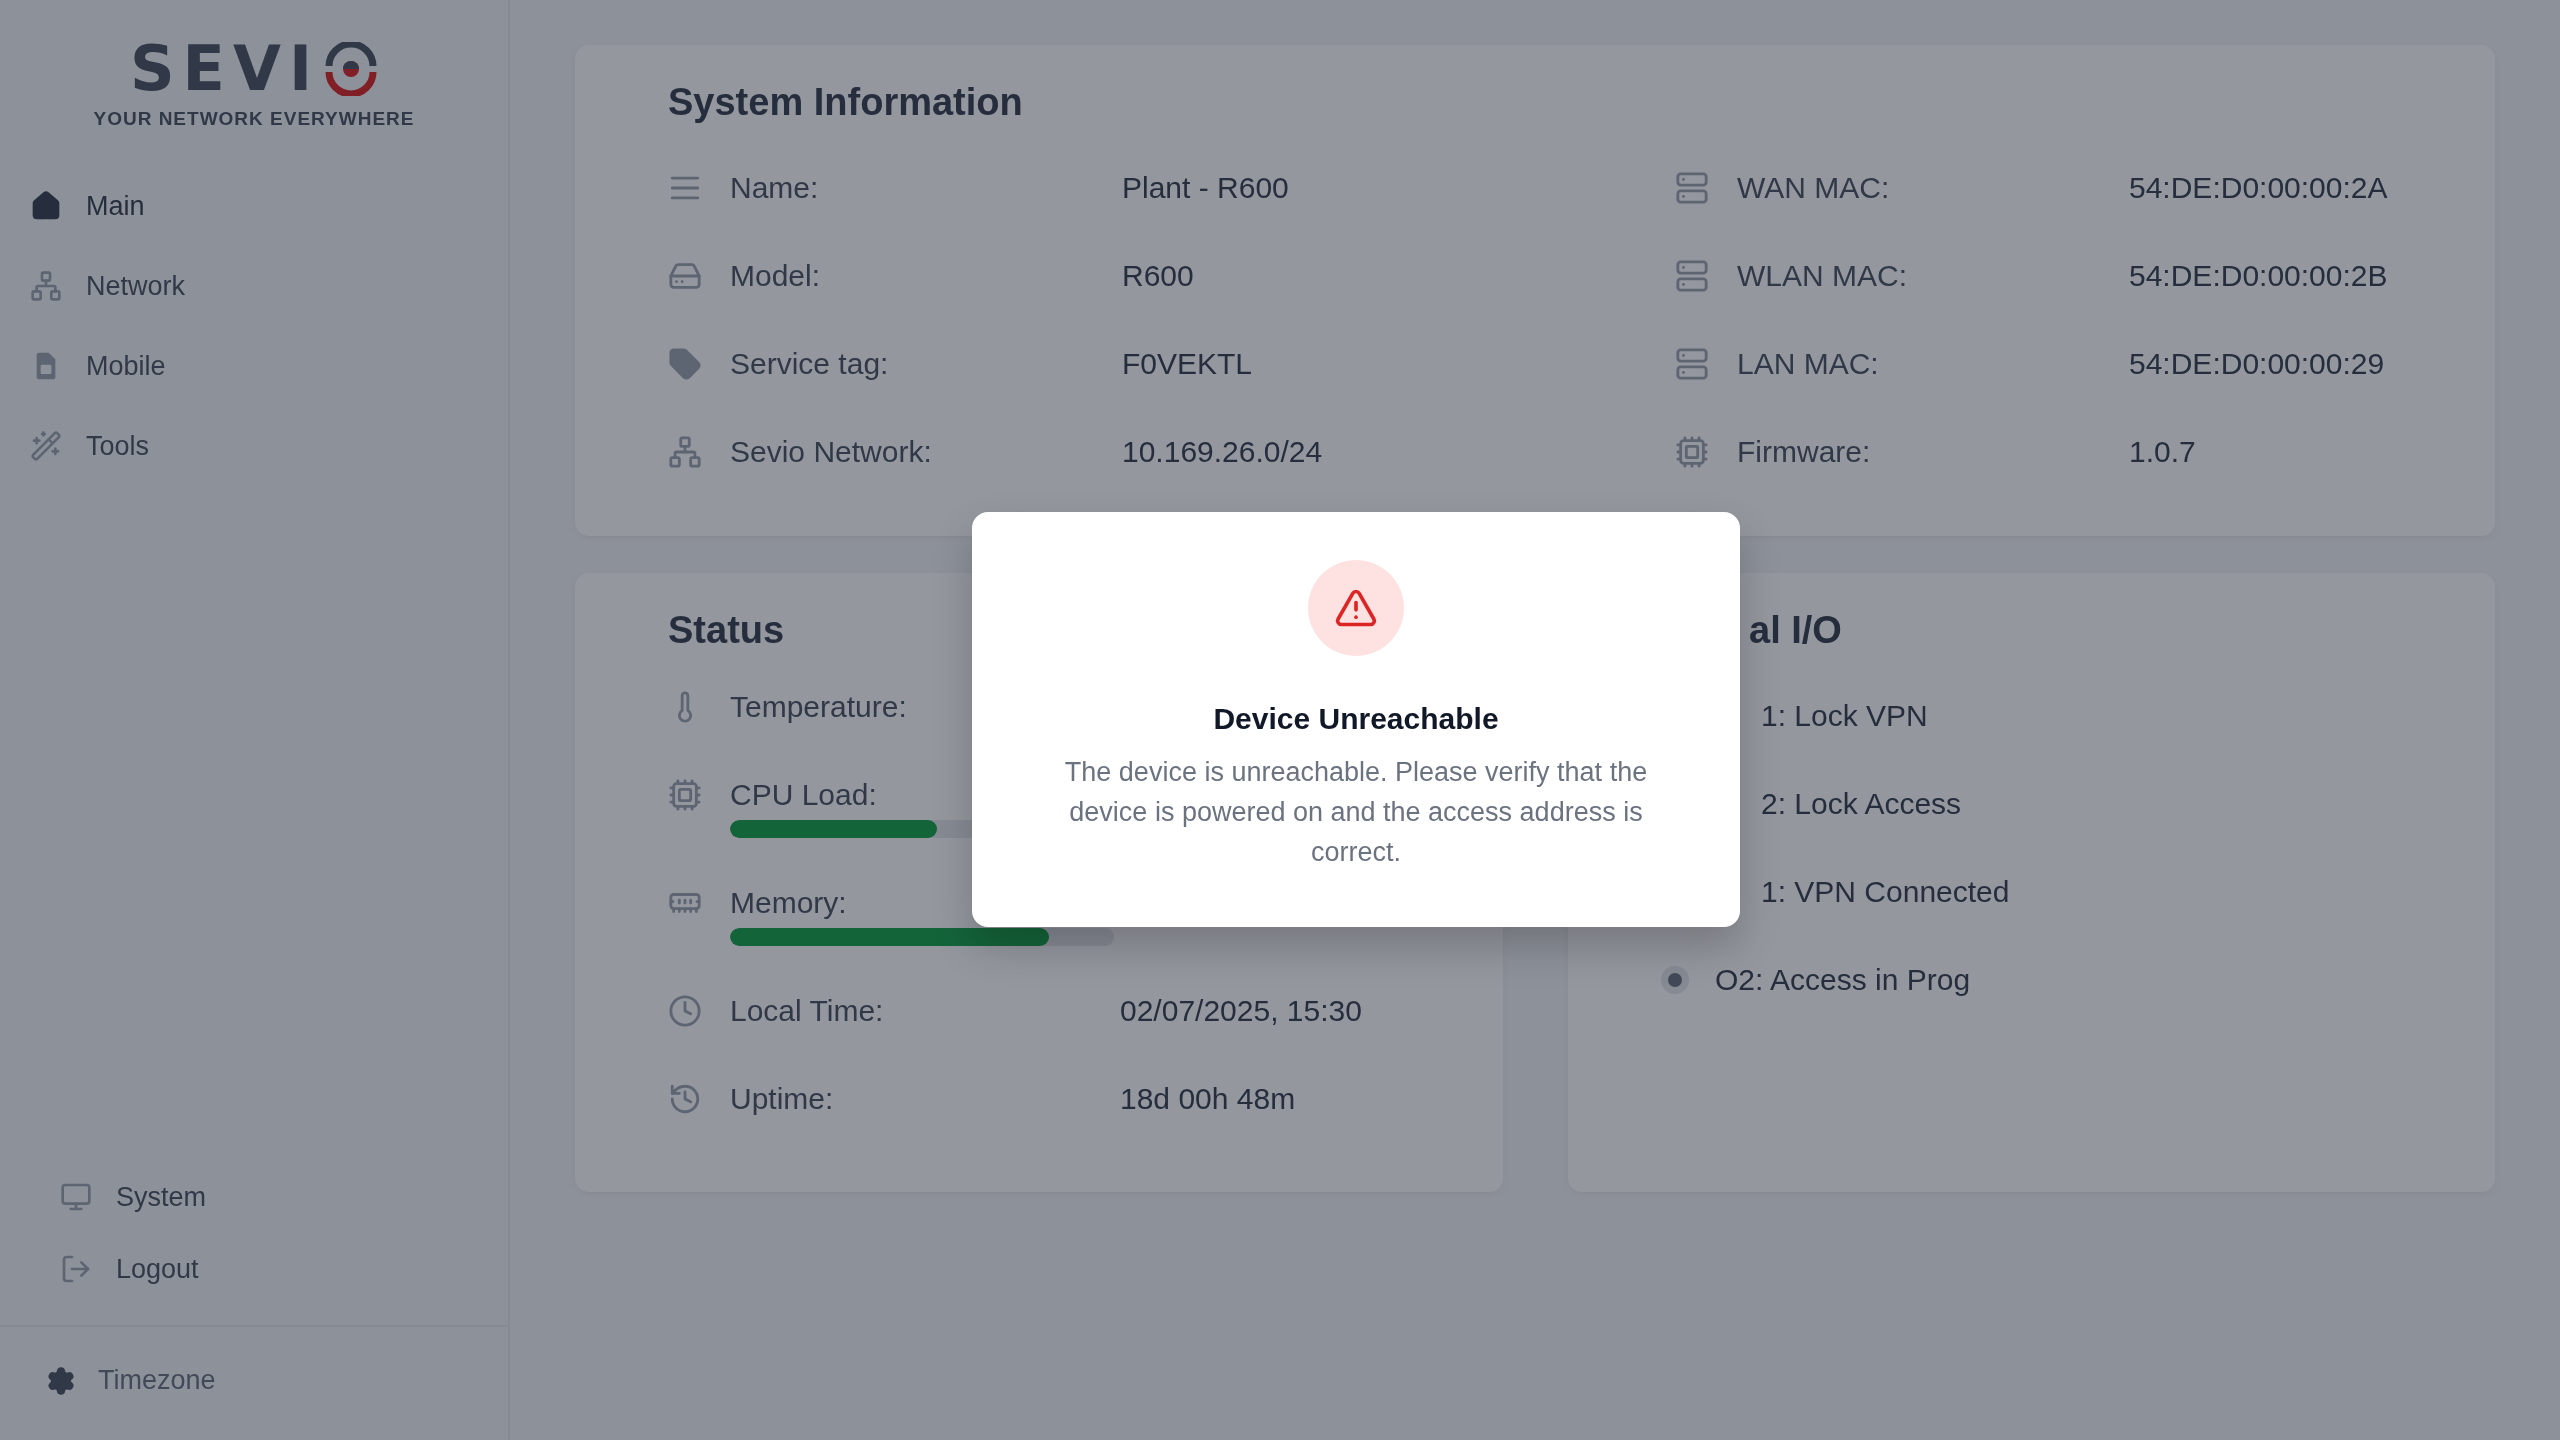 The width and height of the screenshot is (2560, 1440). Describe the element at coordinates (269, 446) in the screenshot. I see `nav-item: Tools` at that location.